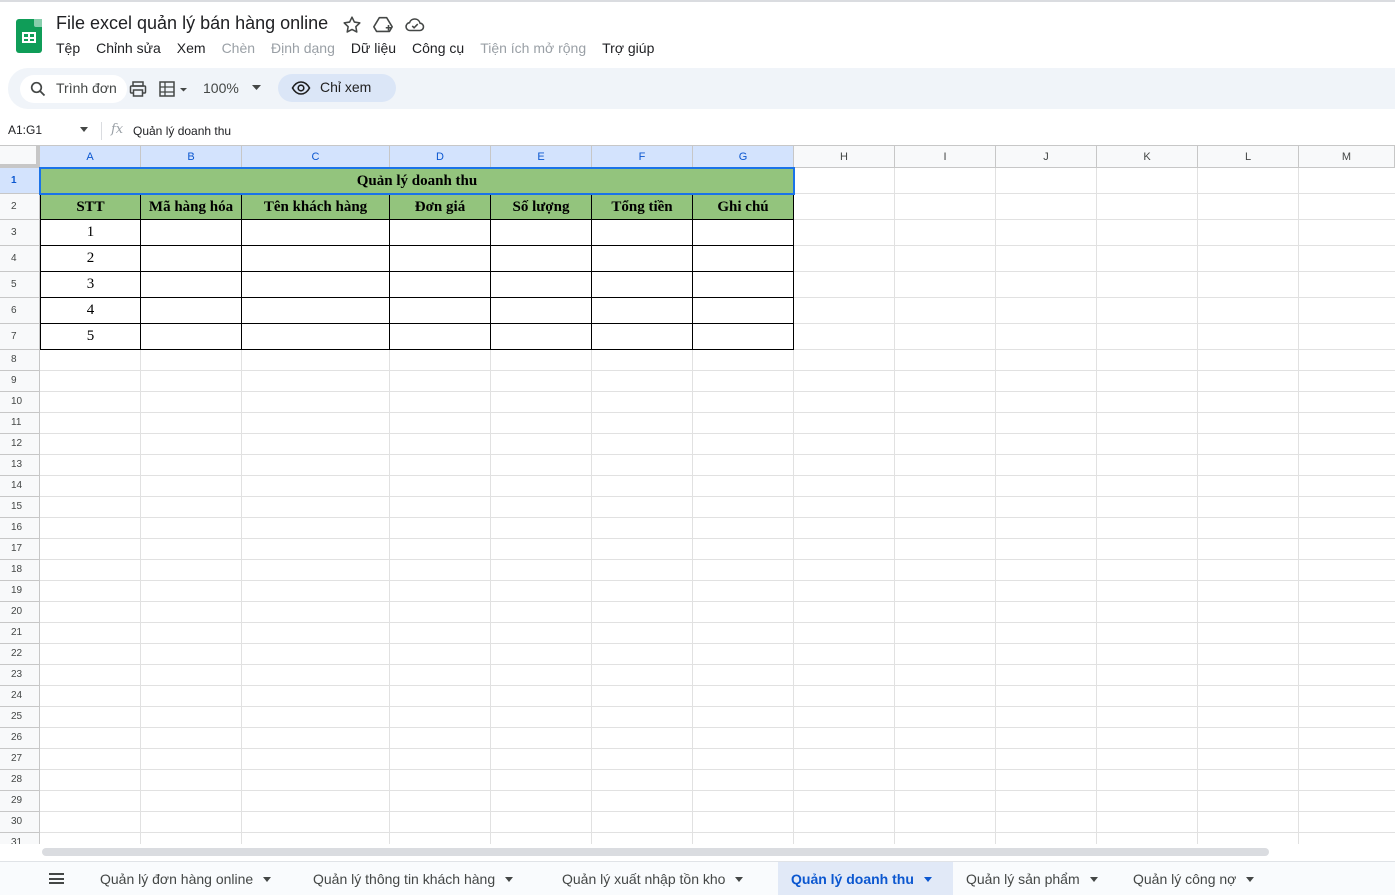  Describe the element at coordinates (743, 157) in the screenshot. I see `column-header-g: G` at that location.